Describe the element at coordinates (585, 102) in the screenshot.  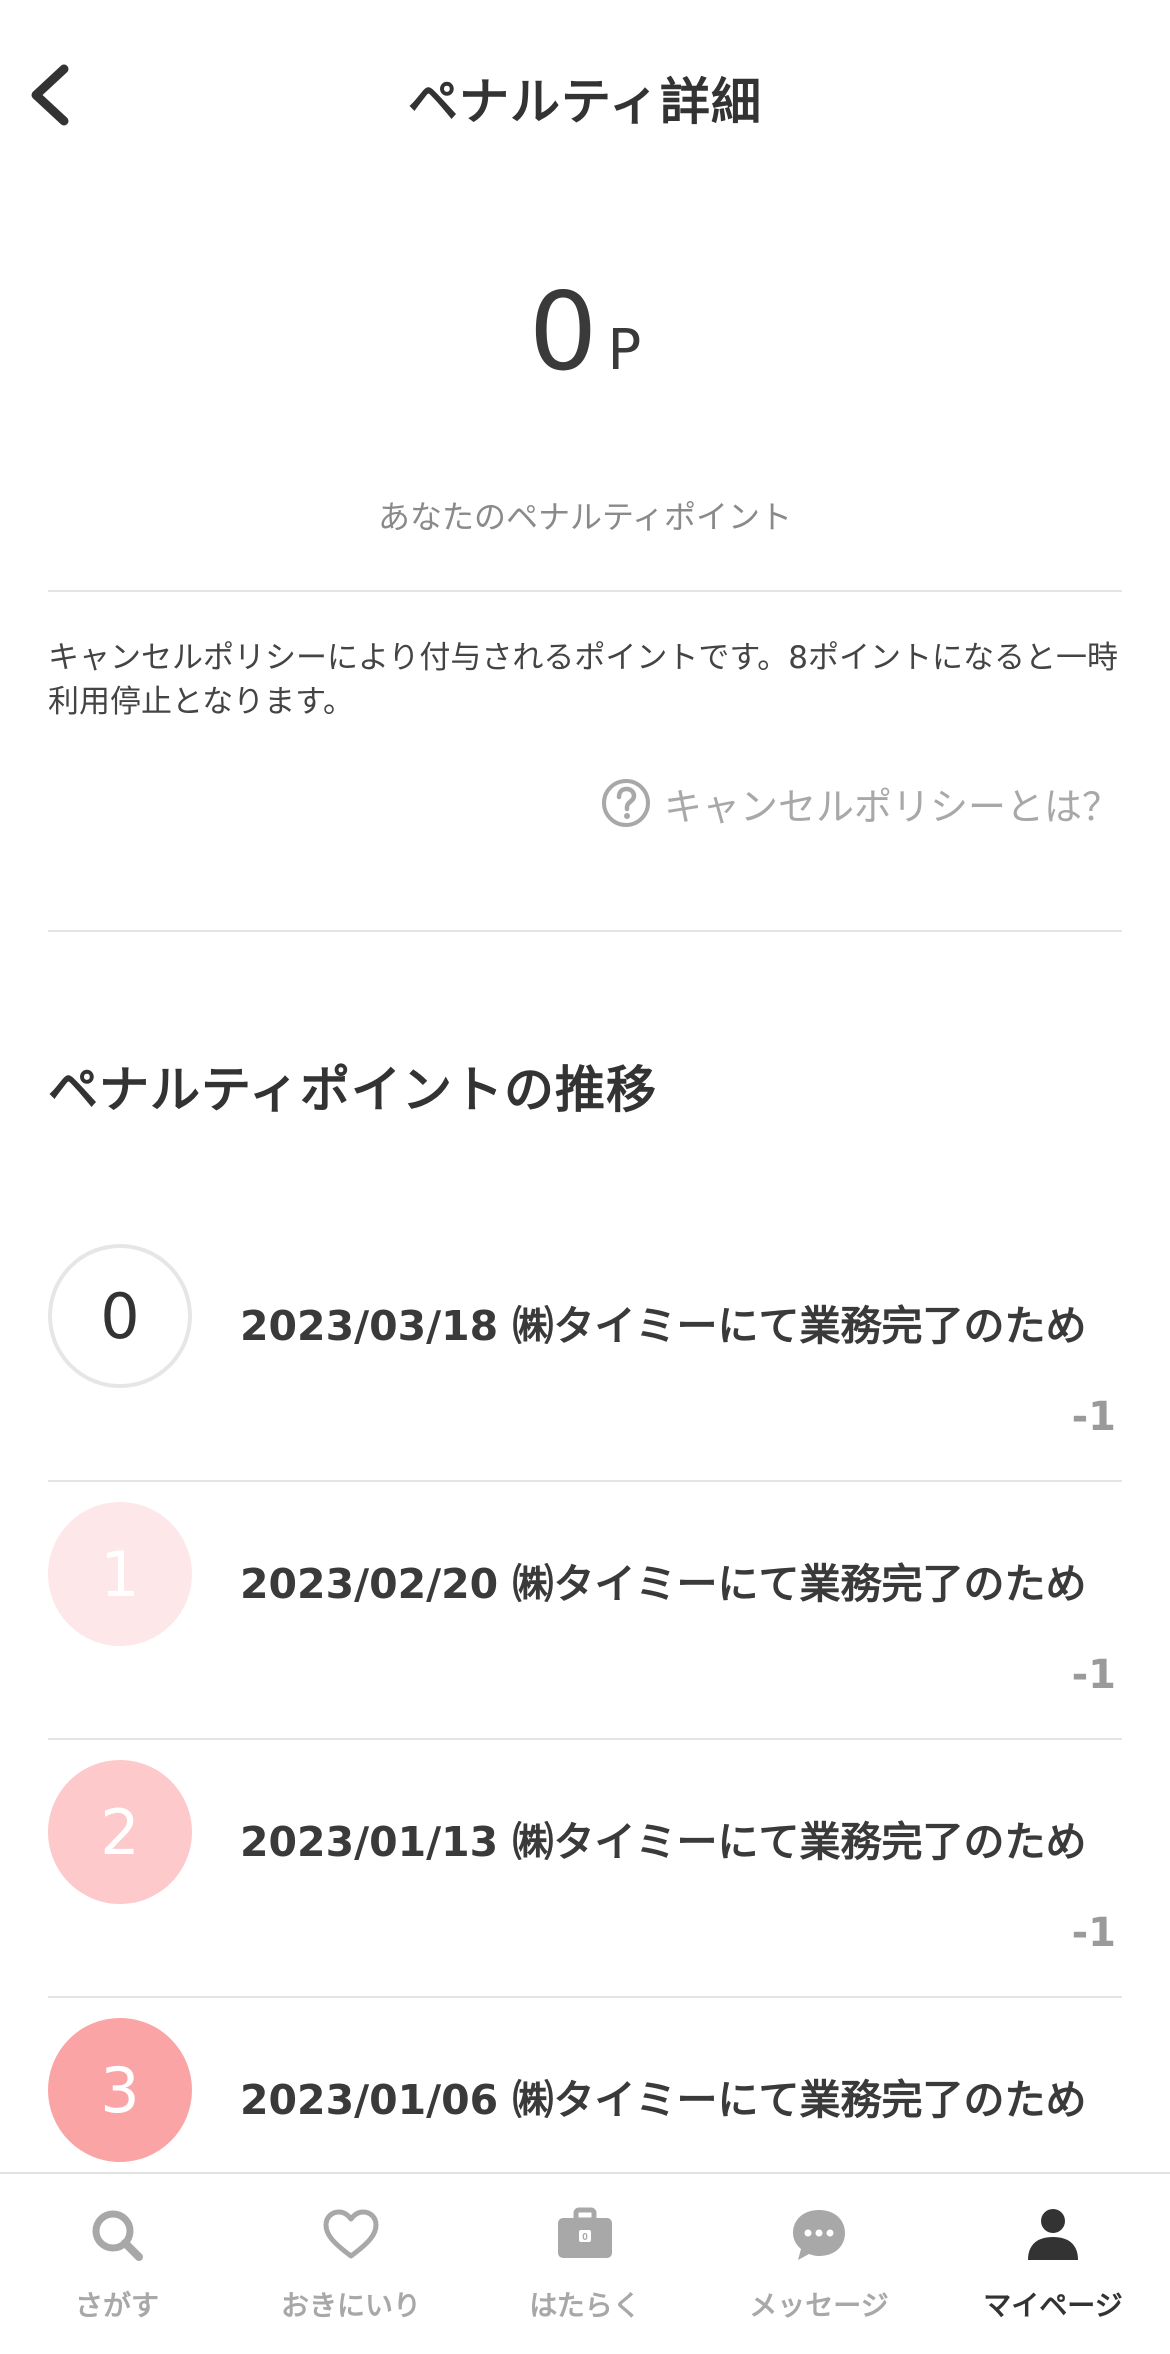
I see `page-title: ペナルティ詳細` at that location.